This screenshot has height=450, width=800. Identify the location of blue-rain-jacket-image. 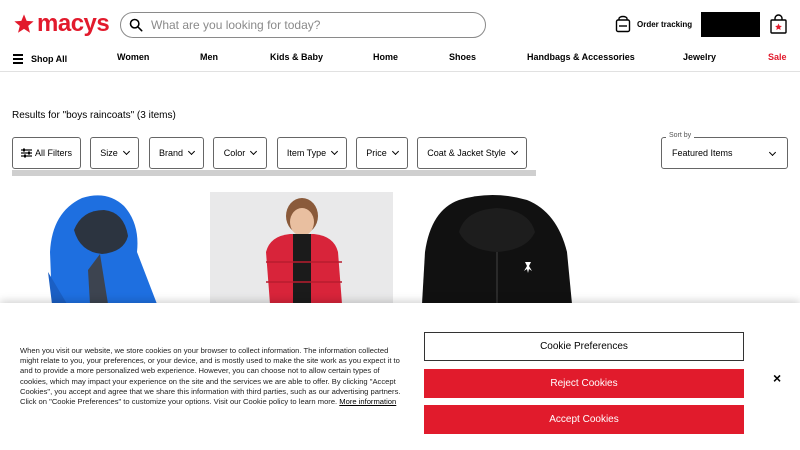
(102, 249).